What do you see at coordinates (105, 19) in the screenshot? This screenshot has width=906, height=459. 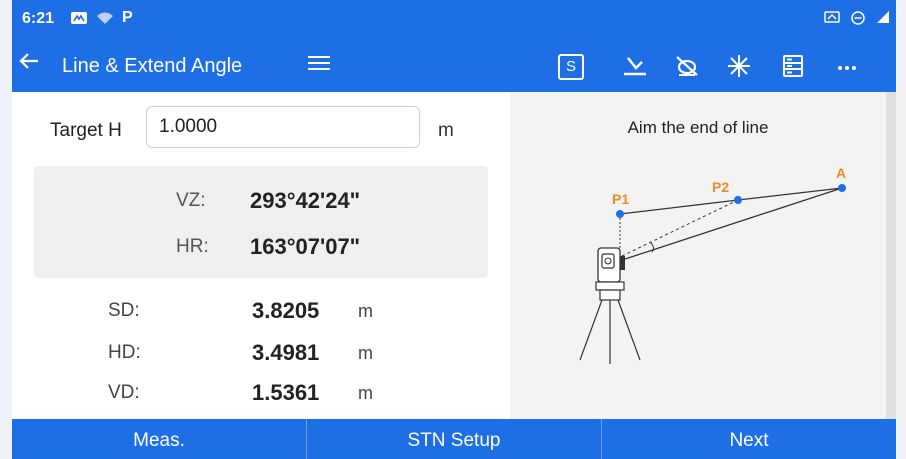 I see `wifi-icon` at bounding box center [105, 19].